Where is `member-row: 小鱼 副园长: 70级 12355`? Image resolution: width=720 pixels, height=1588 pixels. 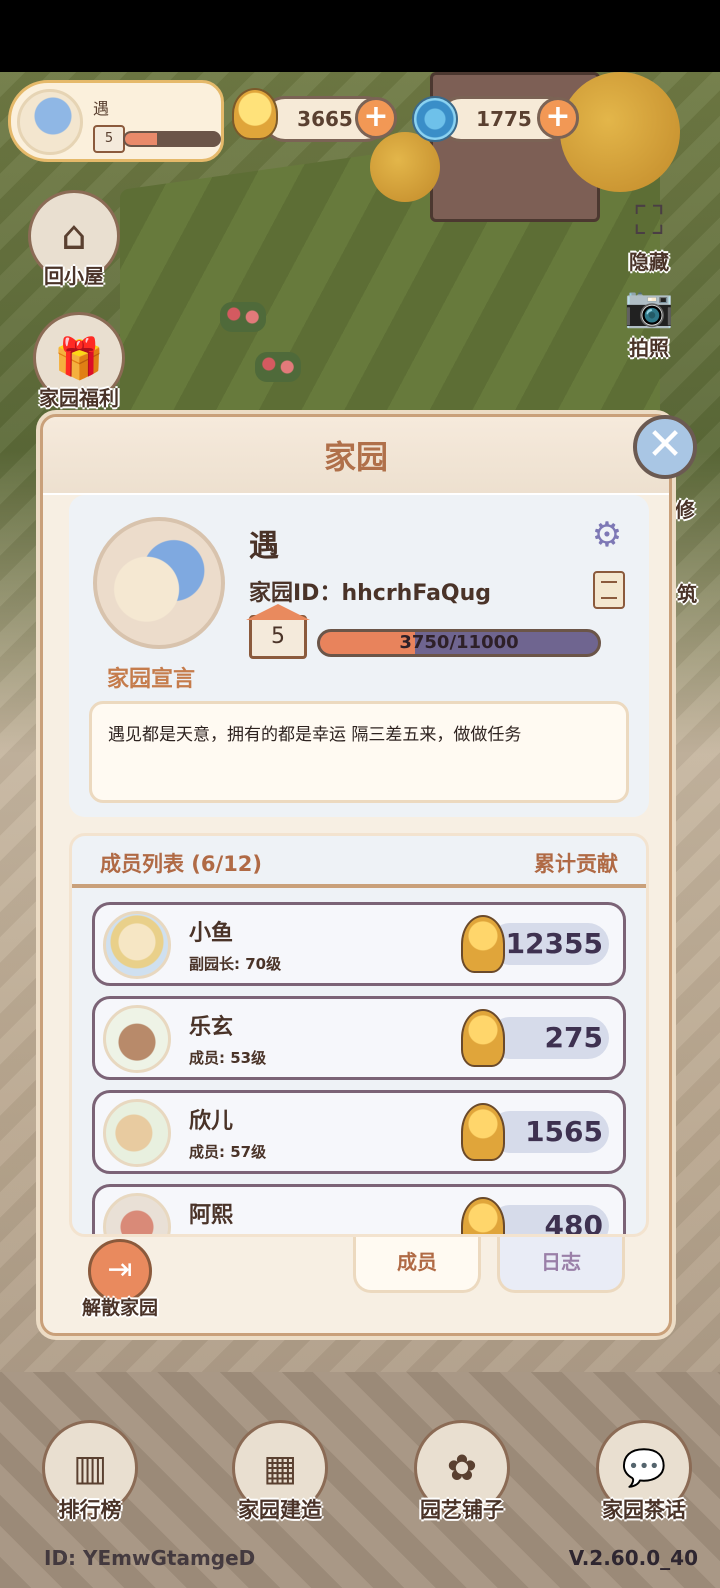 member-row: 小鱼 副园长: 70级 12355 is located at coordinates (359, 944).